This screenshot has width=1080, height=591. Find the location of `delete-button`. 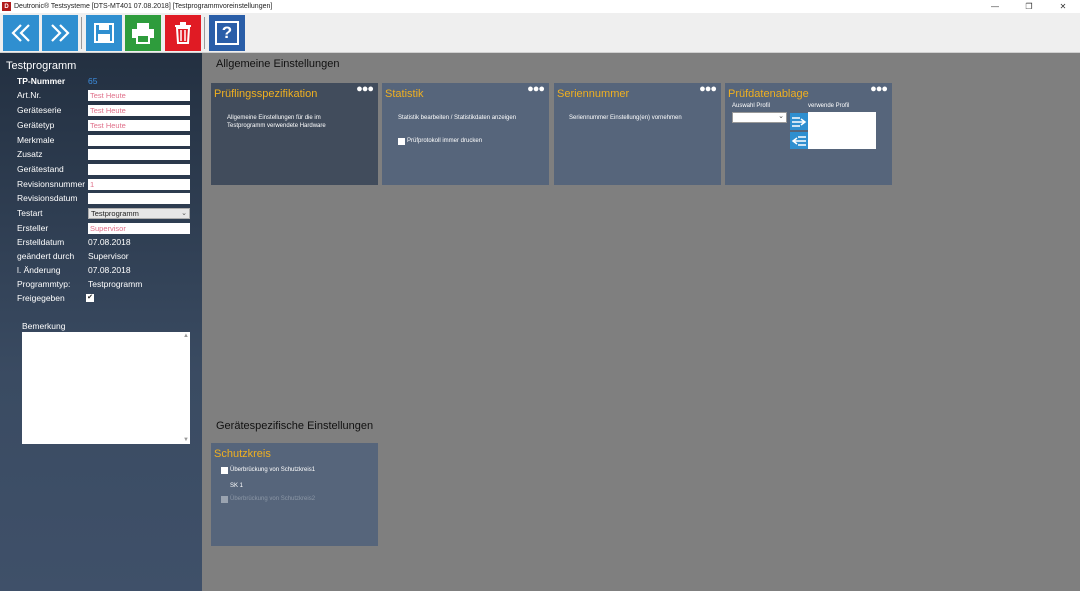

delete-button is located at coordinates (183, 33).